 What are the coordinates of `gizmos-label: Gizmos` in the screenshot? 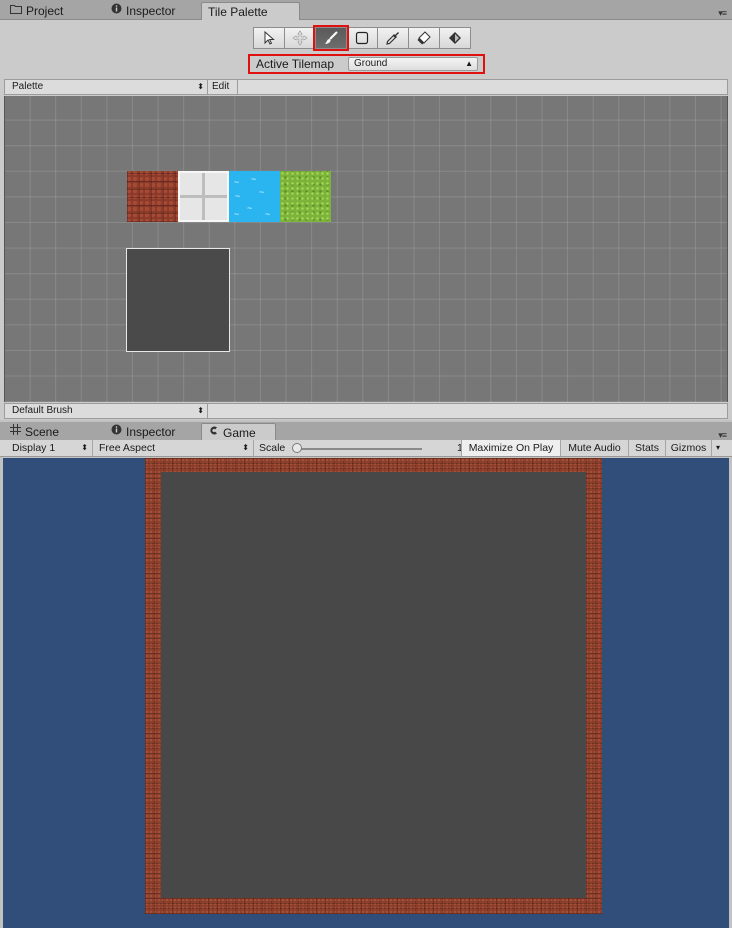 It's located at (688, 448).